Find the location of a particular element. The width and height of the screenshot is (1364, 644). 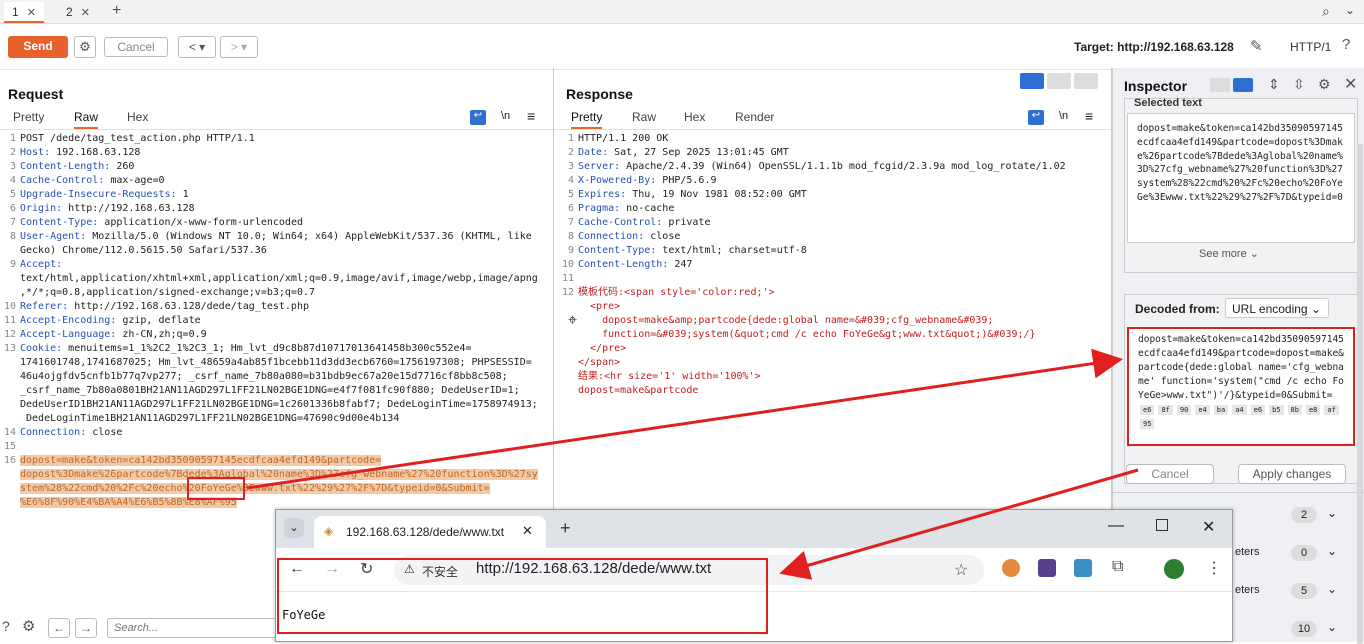

http-version: HTTP/1 is located at coordinates (1310, 47).